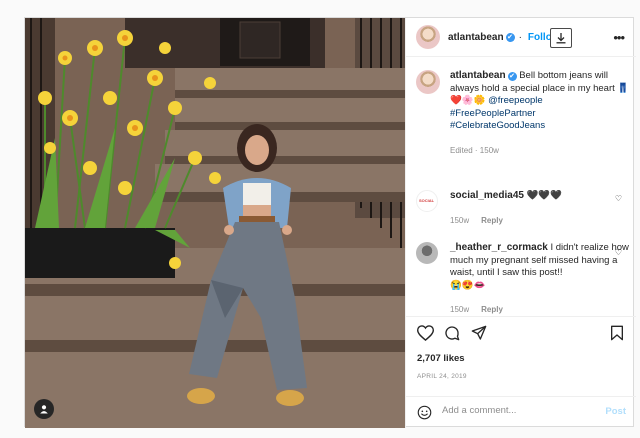 The width and height of the screenshot is (640, 438). I want to click on save-bookmark-icon, so click(617, 333).